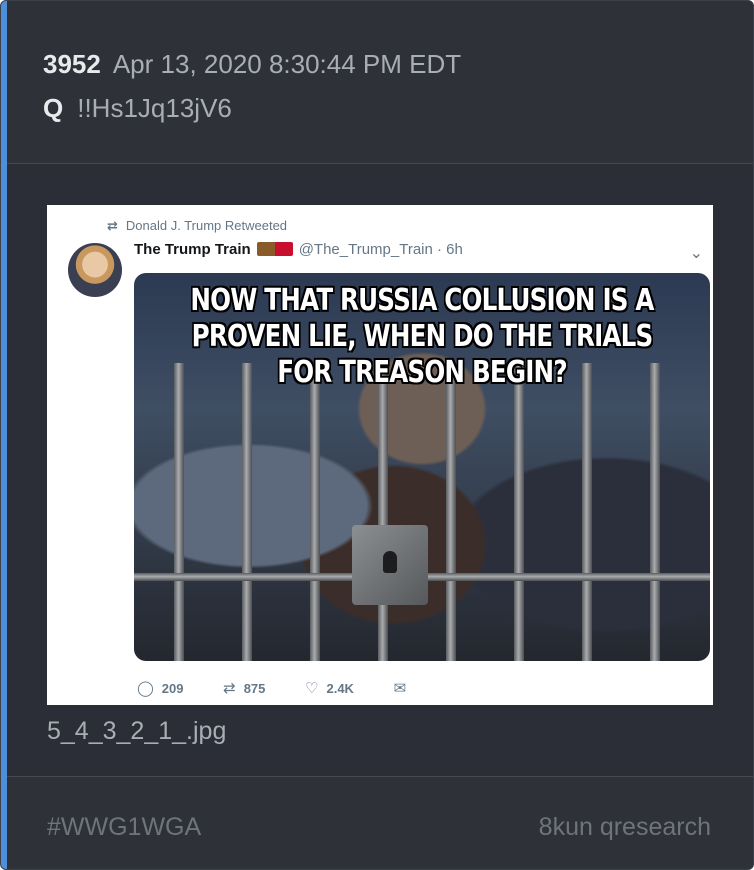 The image size is (754, 870). Describe the element at coordinates (380, 822) in the screenshot. I see `post-footer: #WWG1WGA 8kun qresearch` at that location.